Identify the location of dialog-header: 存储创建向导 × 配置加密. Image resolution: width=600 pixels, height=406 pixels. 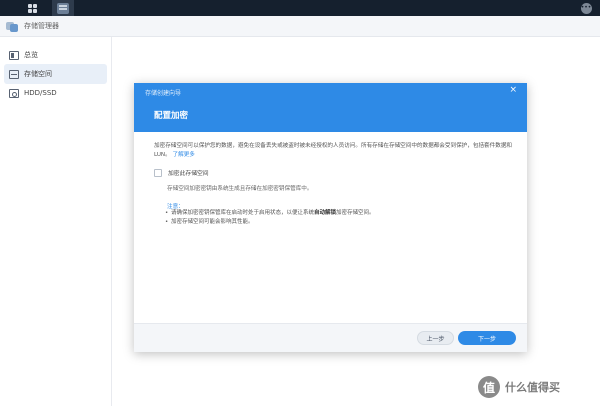
(330, 107).